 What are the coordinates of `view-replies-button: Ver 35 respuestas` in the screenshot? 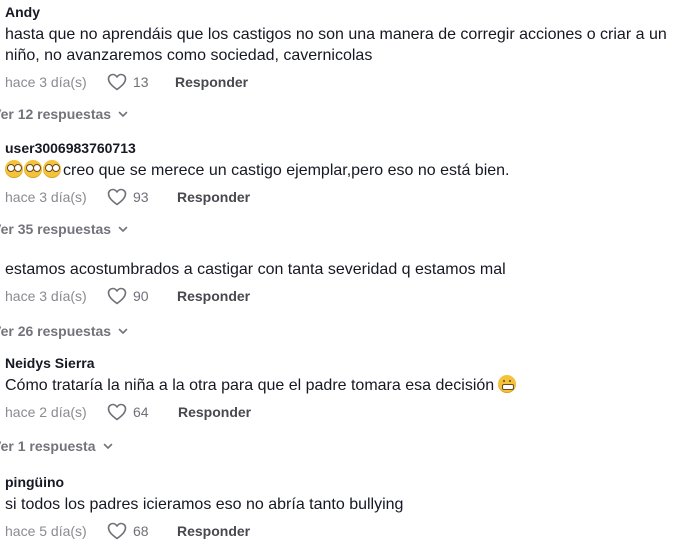 It's located at (349, 229).